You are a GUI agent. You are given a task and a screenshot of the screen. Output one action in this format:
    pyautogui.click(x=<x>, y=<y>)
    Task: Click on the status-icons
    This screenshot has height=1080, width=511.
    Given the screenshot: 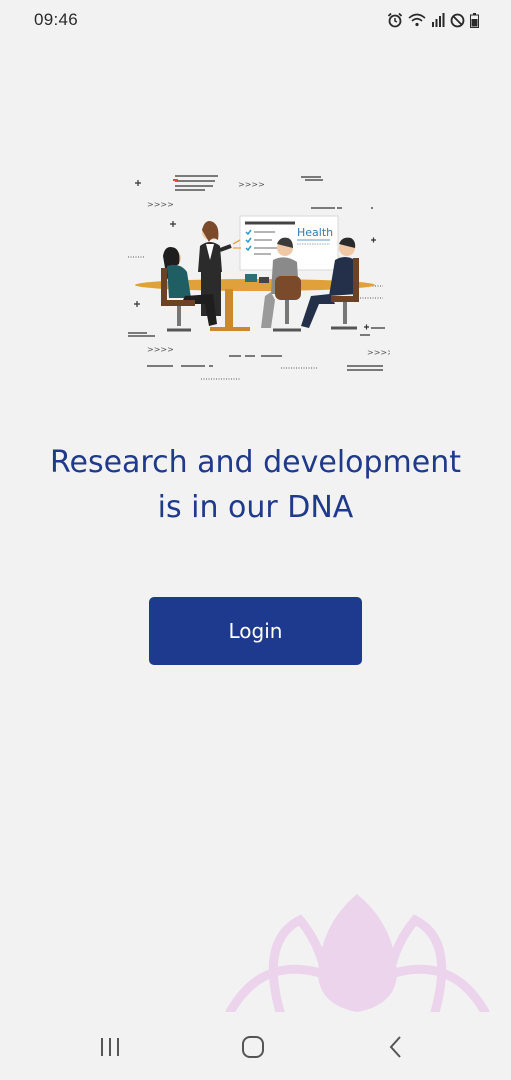 What is the action you would take?
    pyautogui.click(x=433, y=20)
    